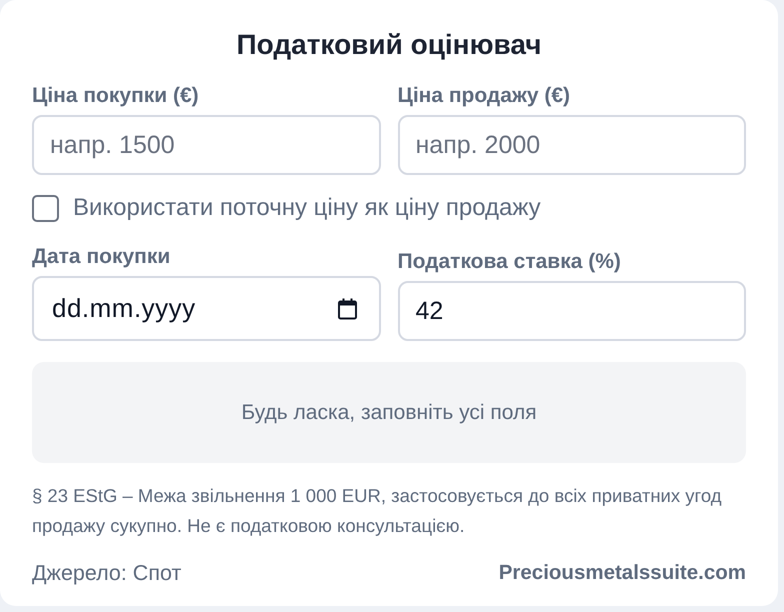  What do you see at coordinates (206, 308) in the screenshot?
I see `date-field: dd.mm.yyyy` at bounding box center [206, 308].